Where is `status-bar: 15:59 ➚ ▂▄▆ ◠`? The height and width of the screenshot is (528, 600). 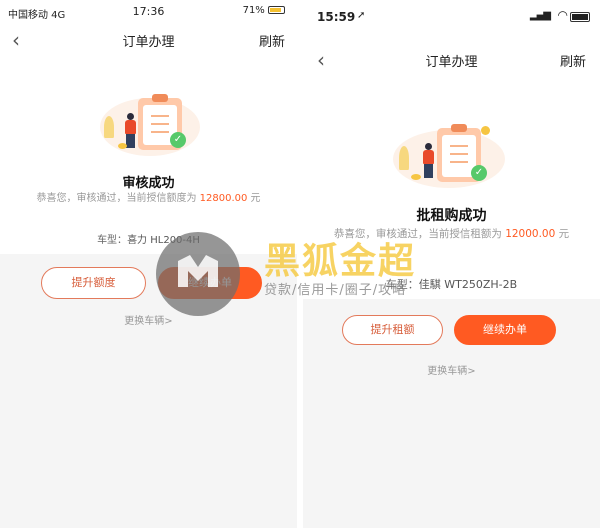 status-bar: 15:59 ➚ ▂▄▆ ◠ is located at coordinates (451, 15).